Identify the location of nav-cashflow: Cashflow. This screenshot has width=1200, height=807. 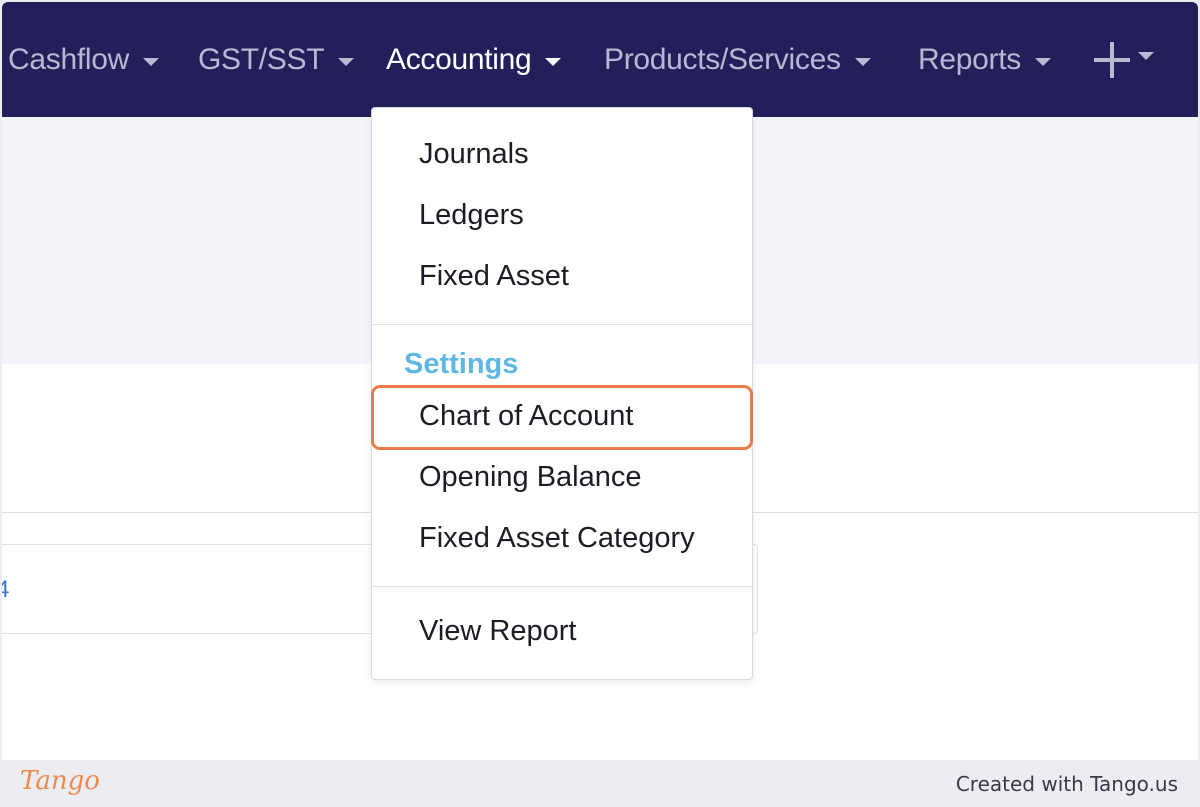
(83, 60).